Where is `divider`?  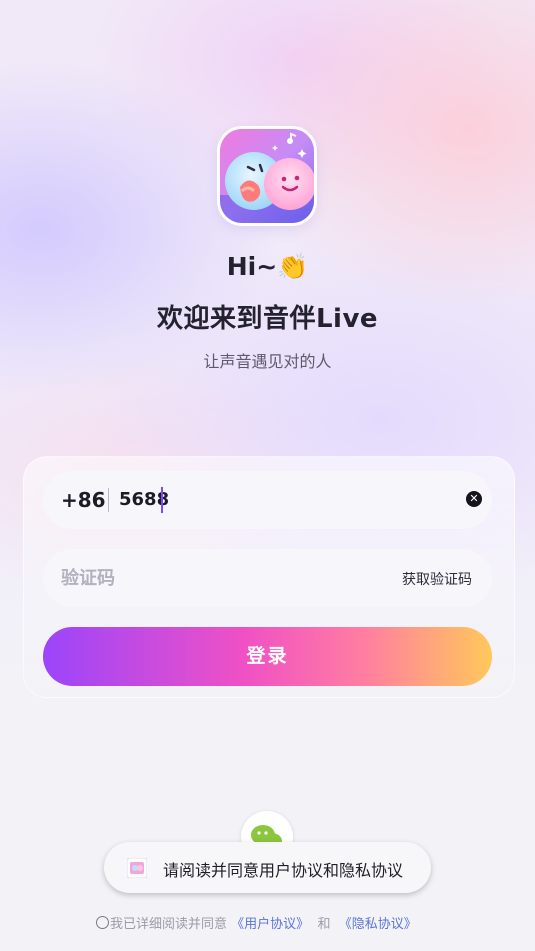 divider is located at coordinates (108, 500).